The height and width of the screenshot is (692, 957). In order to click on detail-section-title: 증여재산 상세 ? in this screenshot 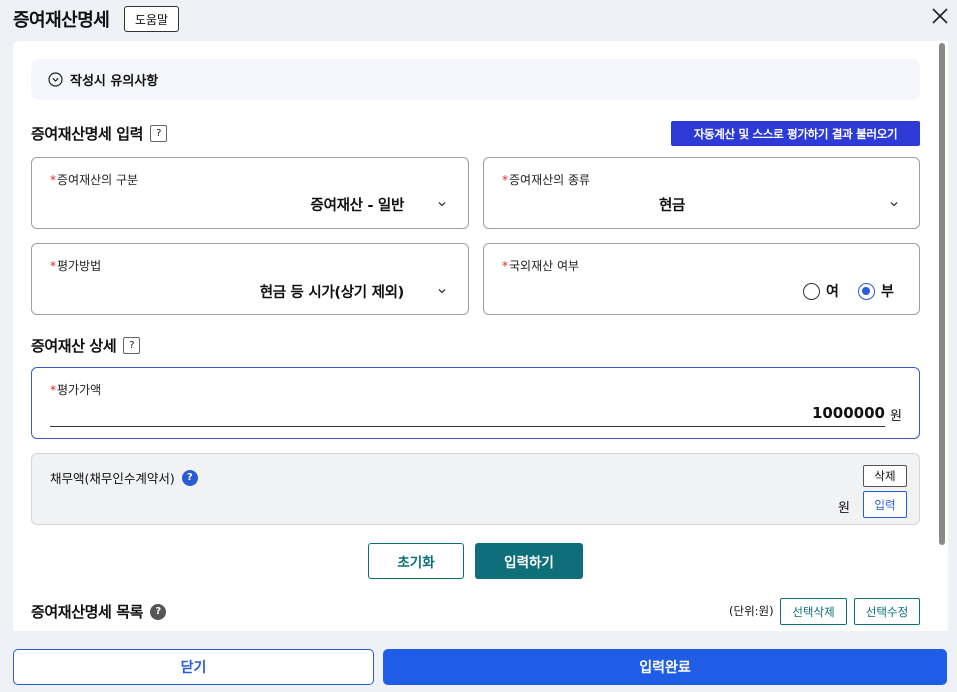, I will do `click(86, 345)`.